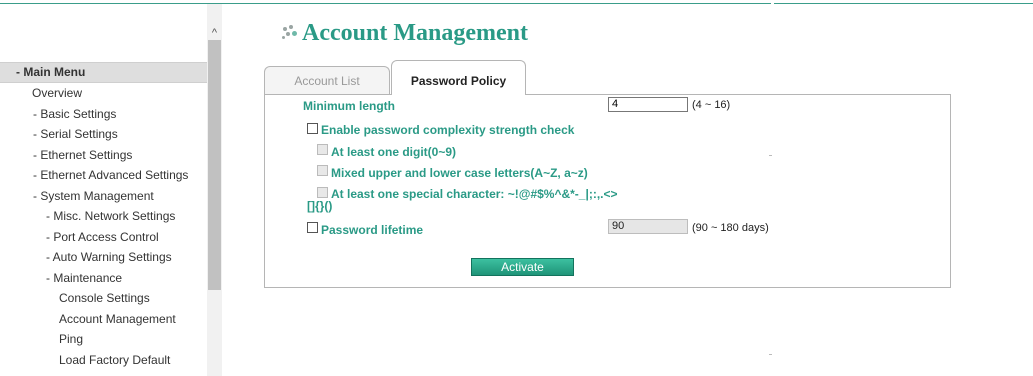 The width and height of the screenshot is (1033, 376). Describe the element at coordinates (103, 319) in the screenshot. I see `menu-item-account-management: Account Management` at that location.